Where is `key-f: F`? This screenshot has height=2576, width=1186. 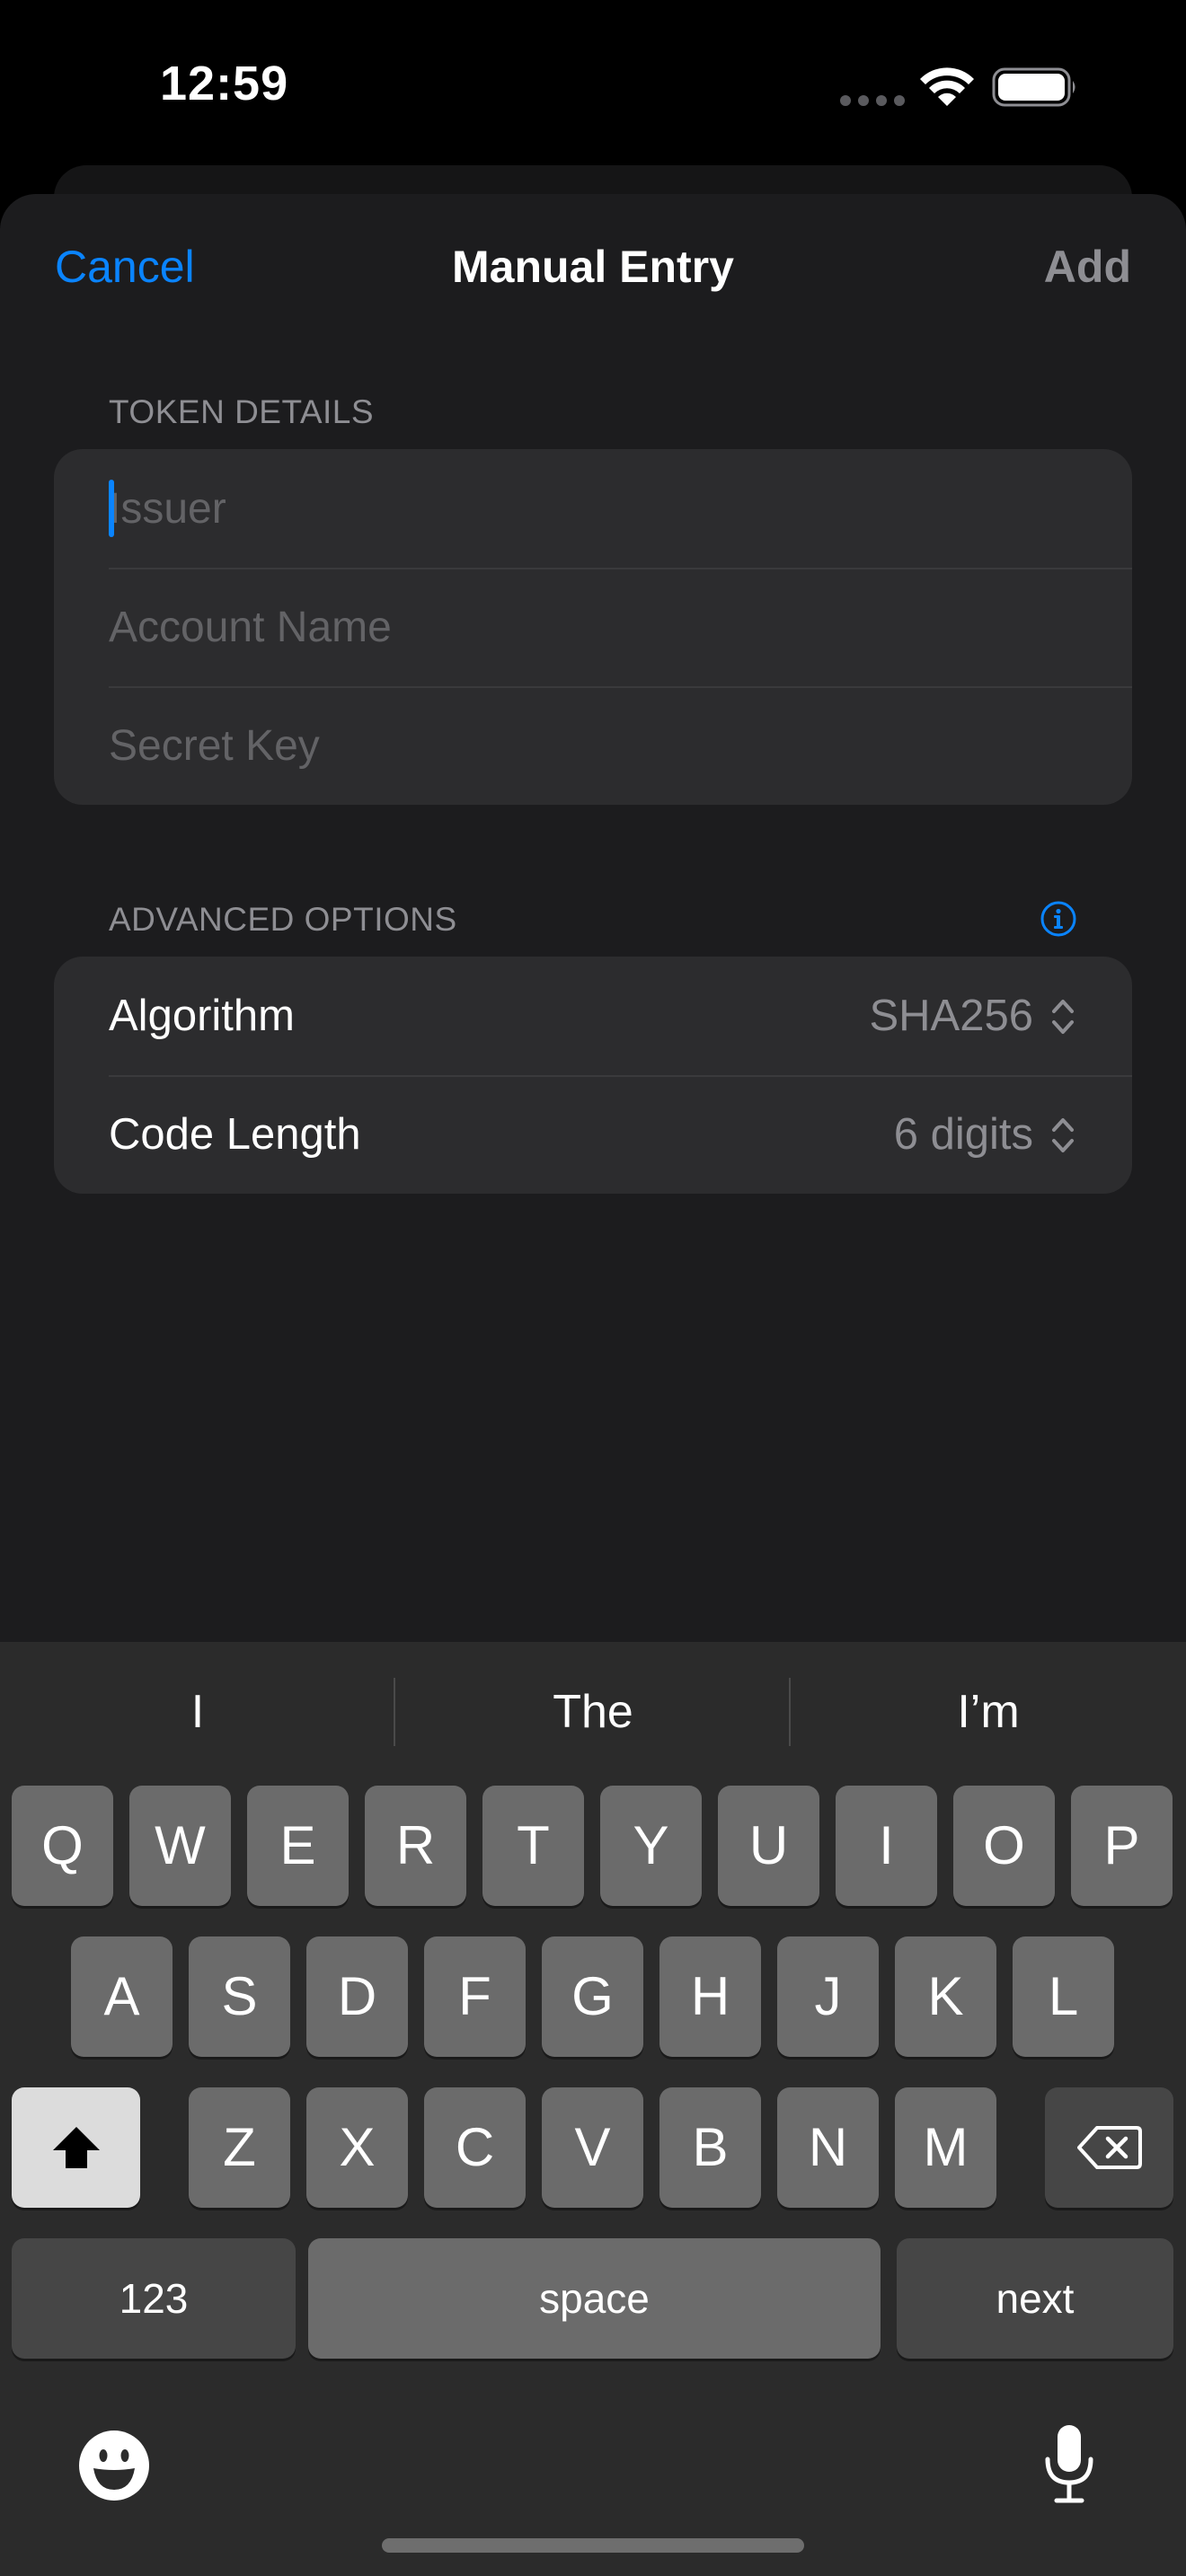 key-f: F is located at coordinates (475, 1997).